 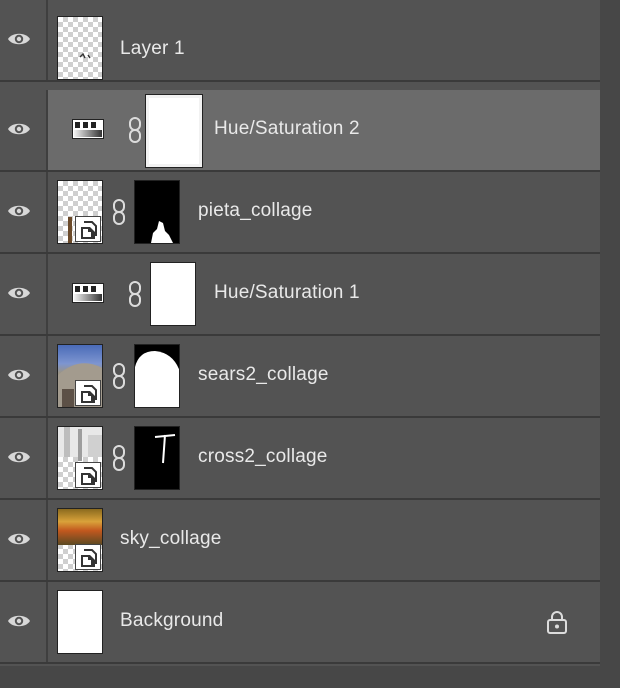 I want to click on layer-row-sears2-collage: sears2_collage, so click(x=300, y=377).